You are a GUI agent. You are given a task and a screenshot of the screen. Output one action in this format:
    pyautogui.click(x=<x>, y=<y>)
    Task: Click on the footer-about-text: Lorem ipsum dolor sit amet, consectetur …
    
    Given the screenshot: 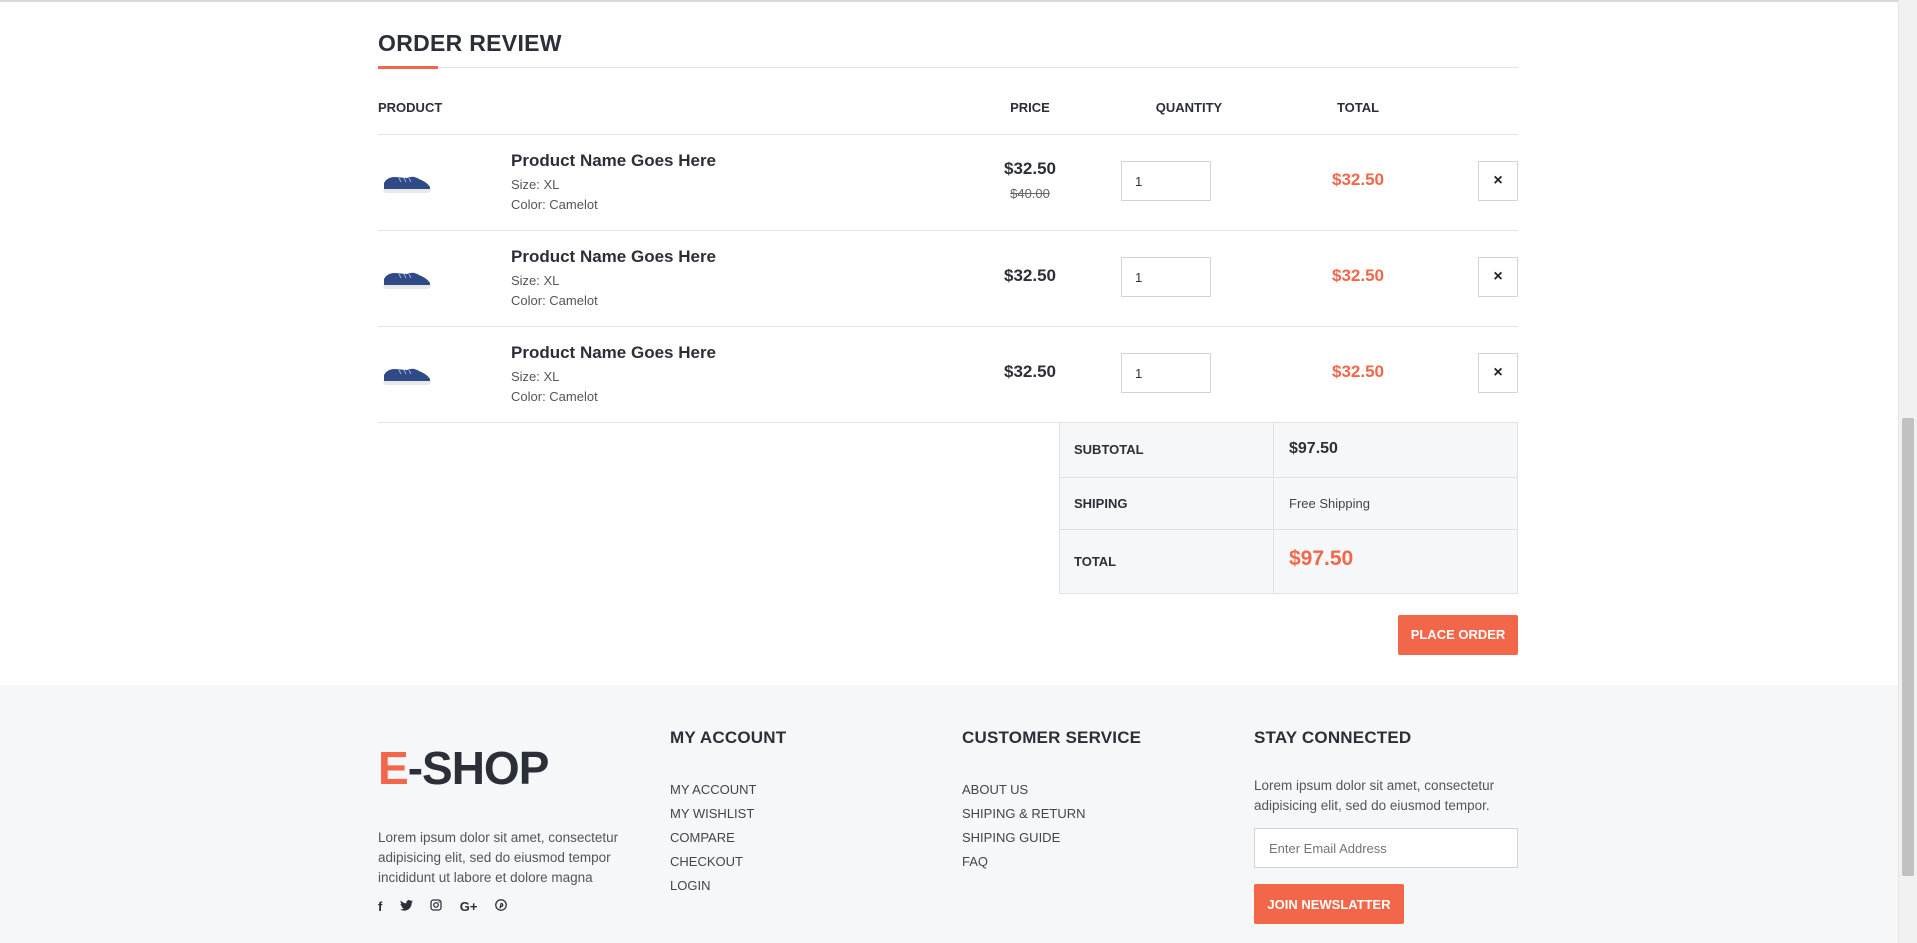 What is the action you would take?
    pyautogui.click(x=498, y=857)
    